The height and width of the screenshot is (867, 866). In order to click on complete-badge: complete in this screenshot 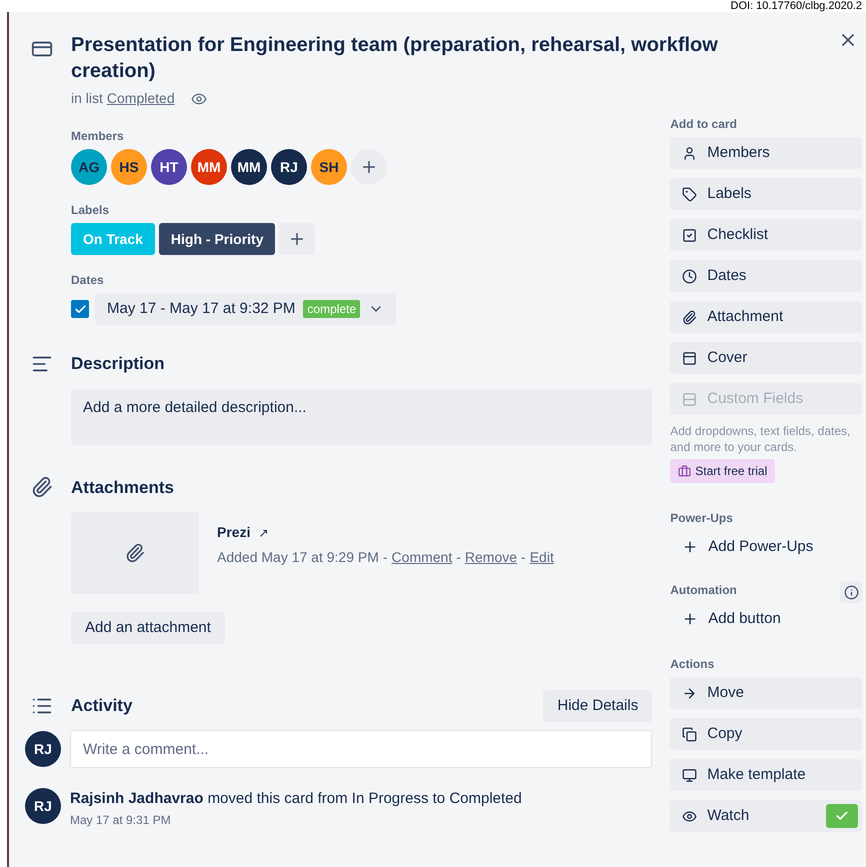, I will do `click(331, 309)`.